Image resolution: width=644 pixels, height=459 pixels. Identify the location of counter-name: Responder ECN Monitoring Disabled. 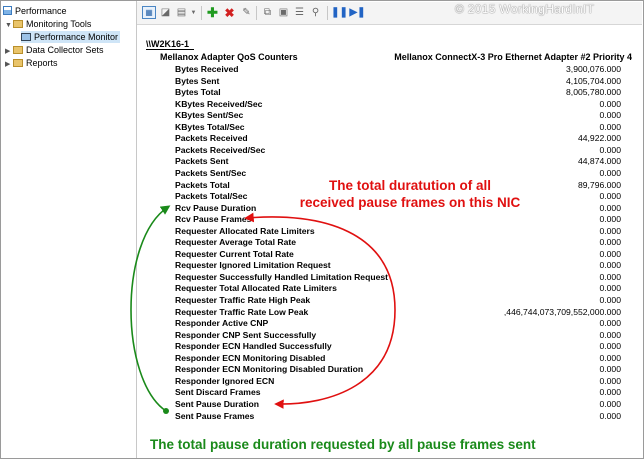
(250, 357).